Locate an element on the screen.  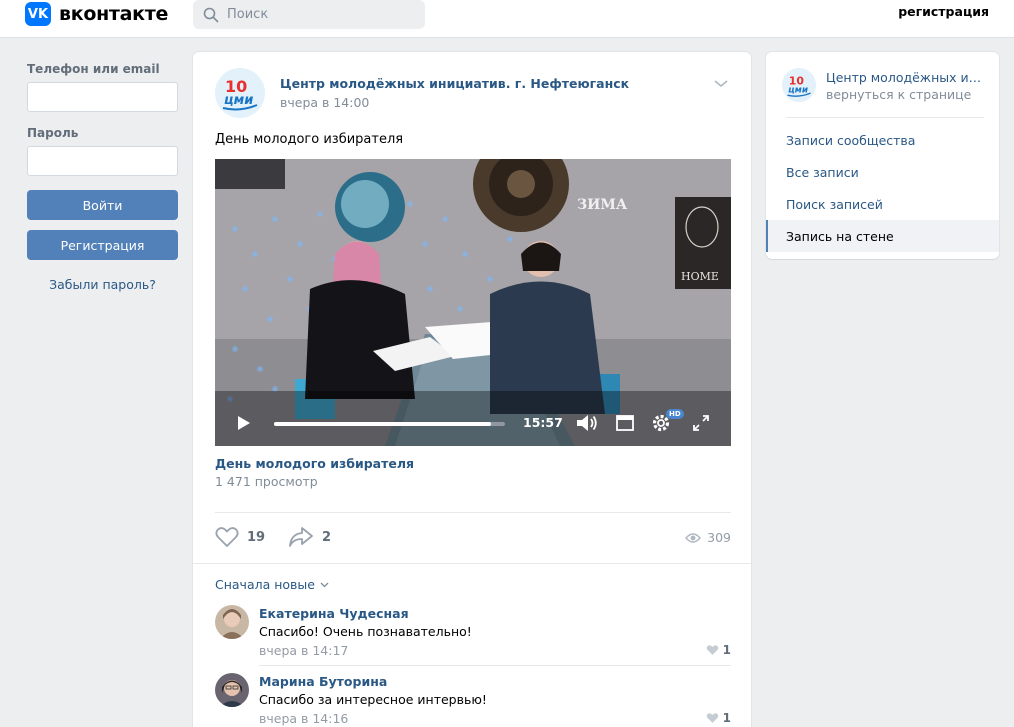
community-avatar-small: 10 цми is located at coordinates (799, 85).